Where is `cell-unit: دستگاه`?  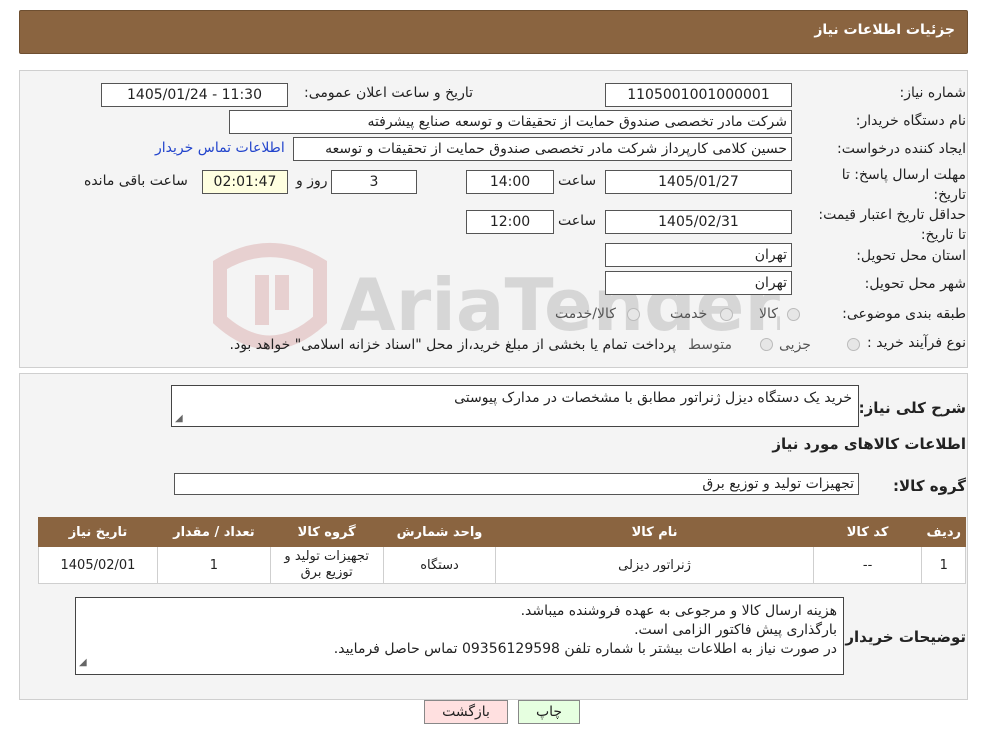
cell-unit: دستگاه is located at coordinates (439, 565).